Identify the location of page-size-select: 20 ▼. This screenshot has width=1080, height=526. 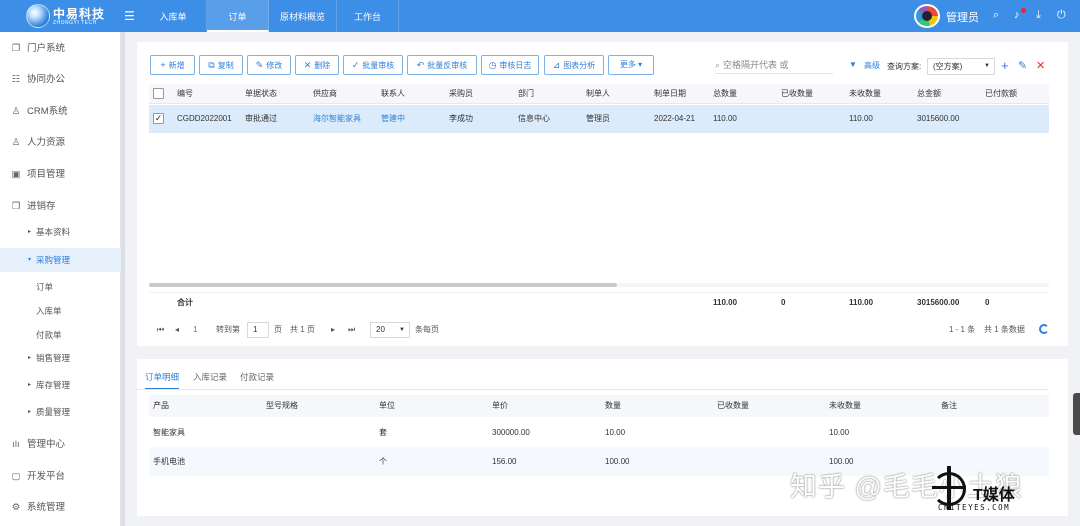
(390, 330).